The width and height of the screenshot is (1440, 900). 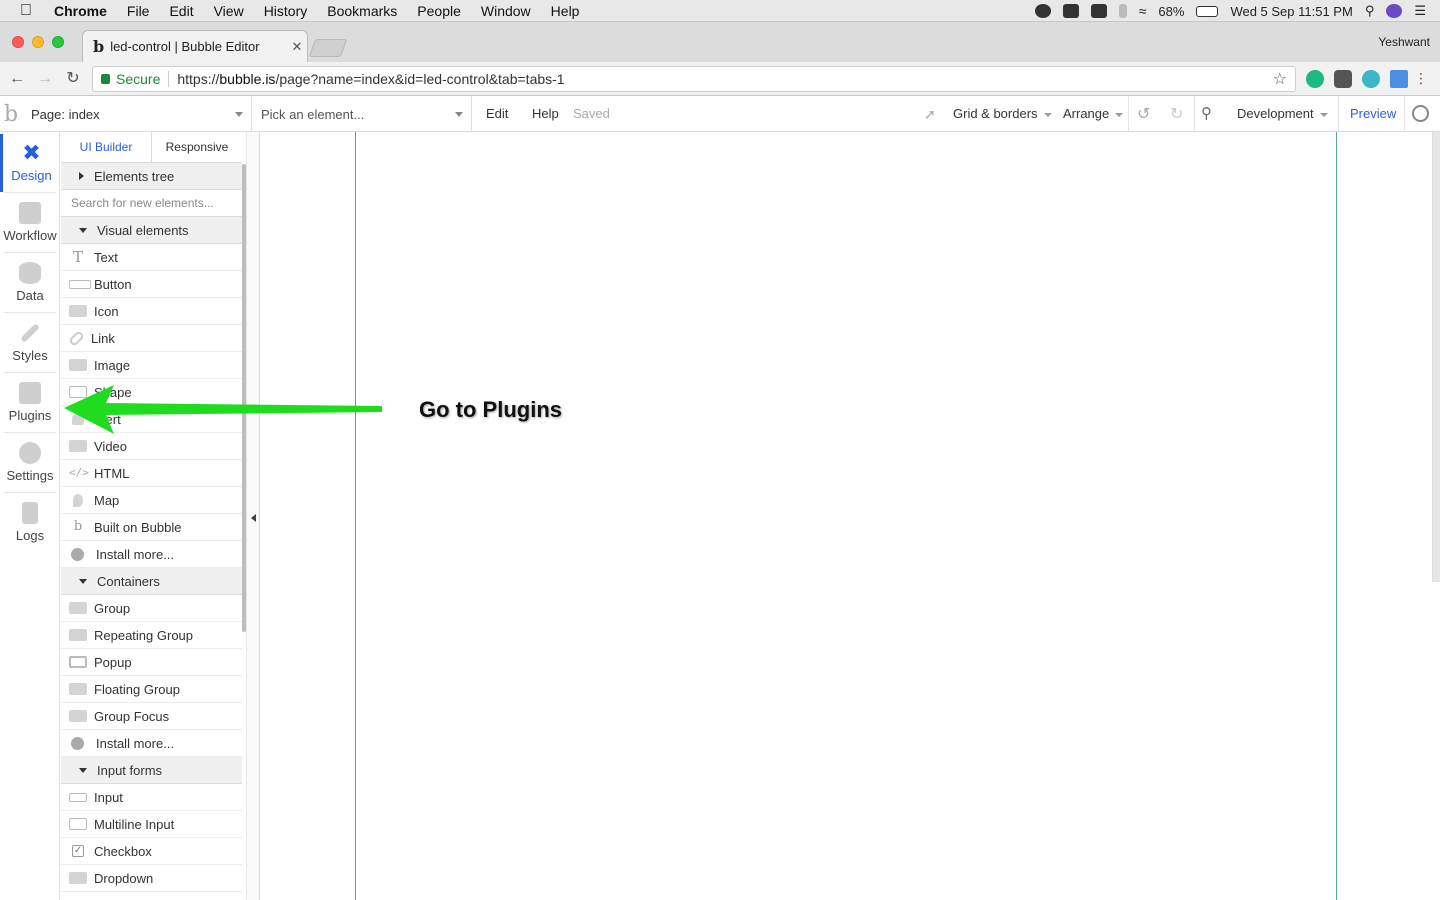 I want to click on element-label: Repeating Group, so click(x=144, y=635).